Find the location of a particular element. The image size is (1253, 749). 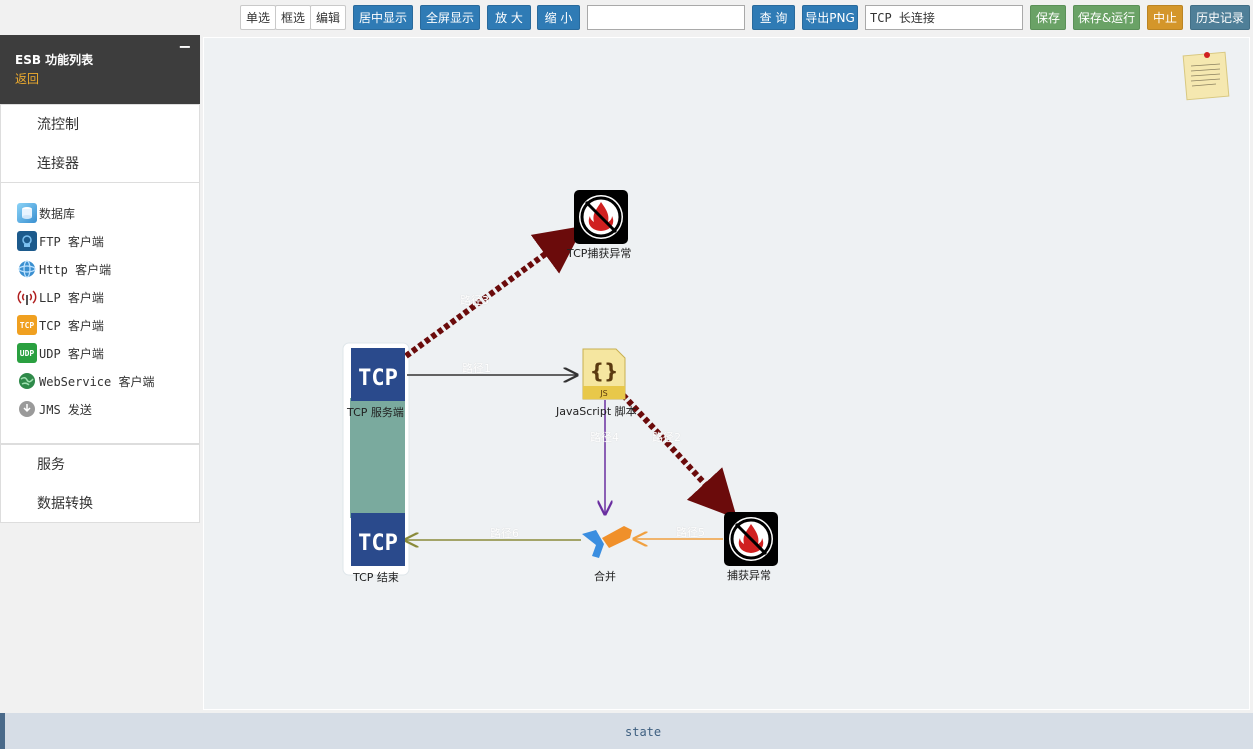

jms-icon is located at coordinates (27, 409).